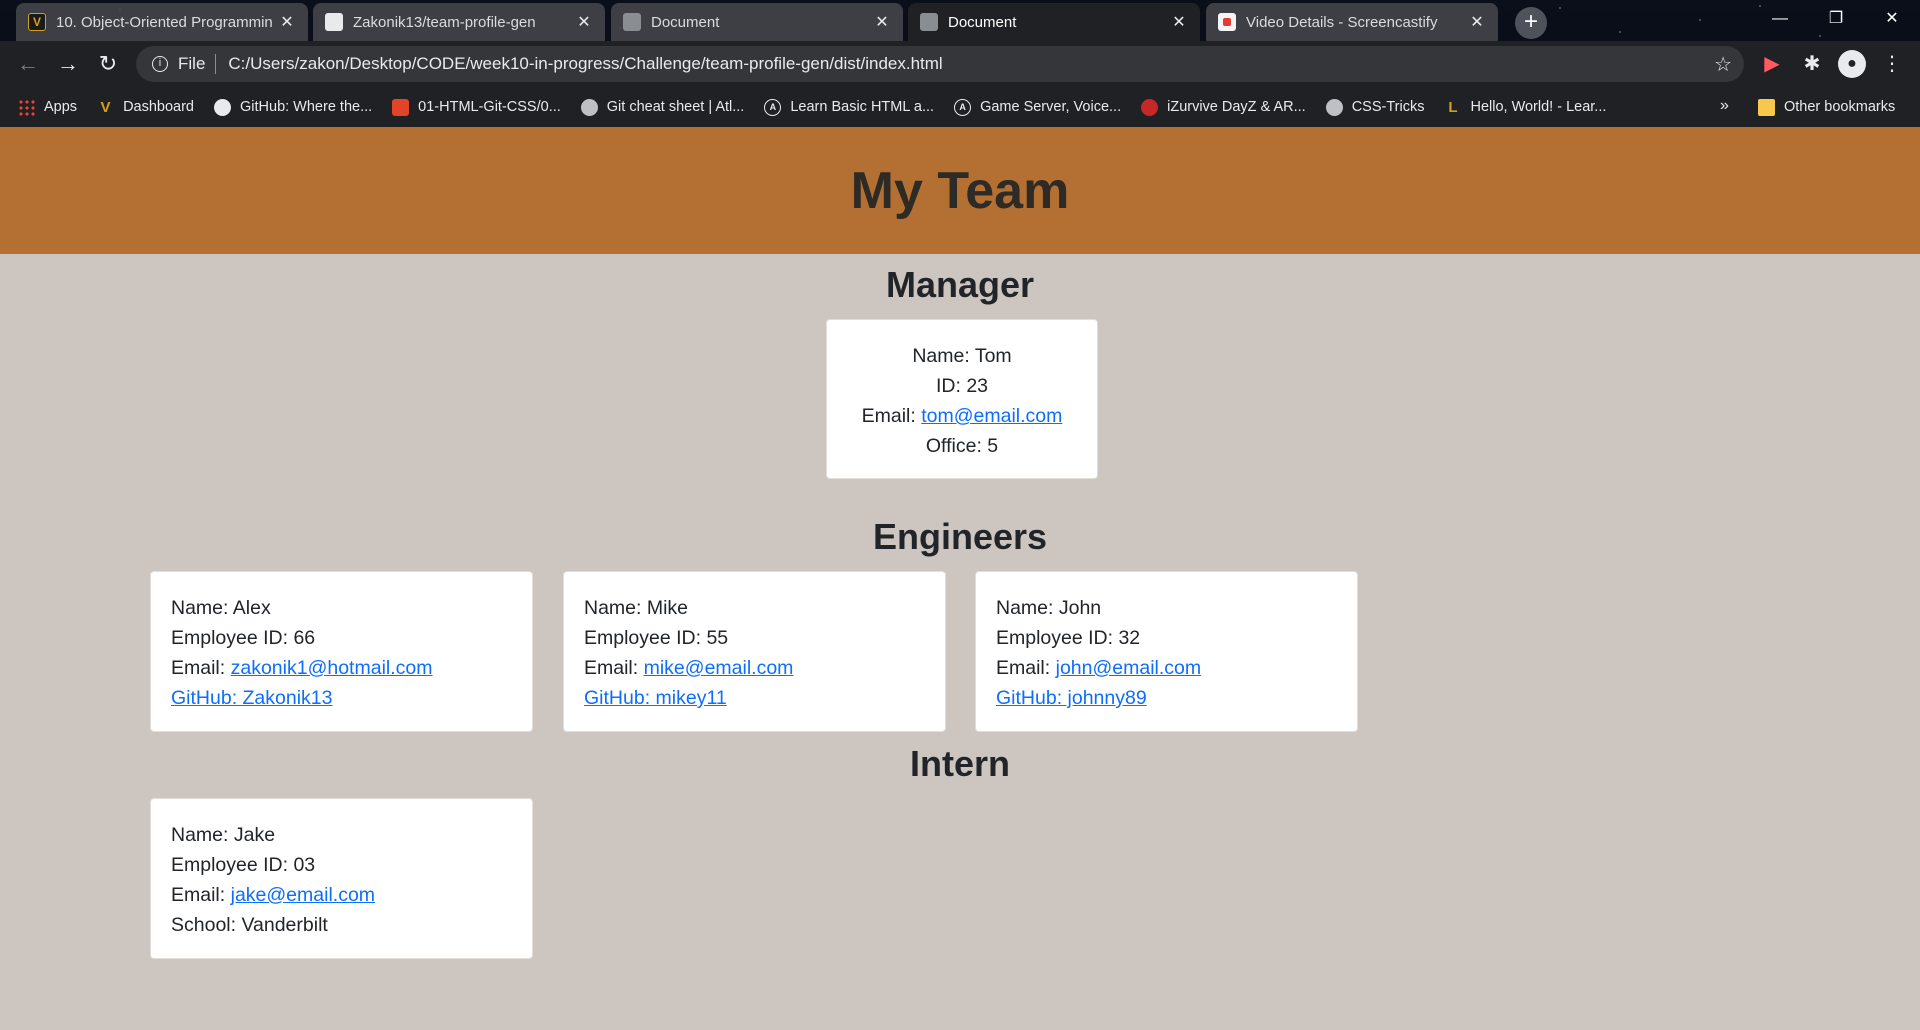  Describe the element at coordinates (37, 22) in the screenshot. I see `vanderbilt-favicon-icon: V` at that location.